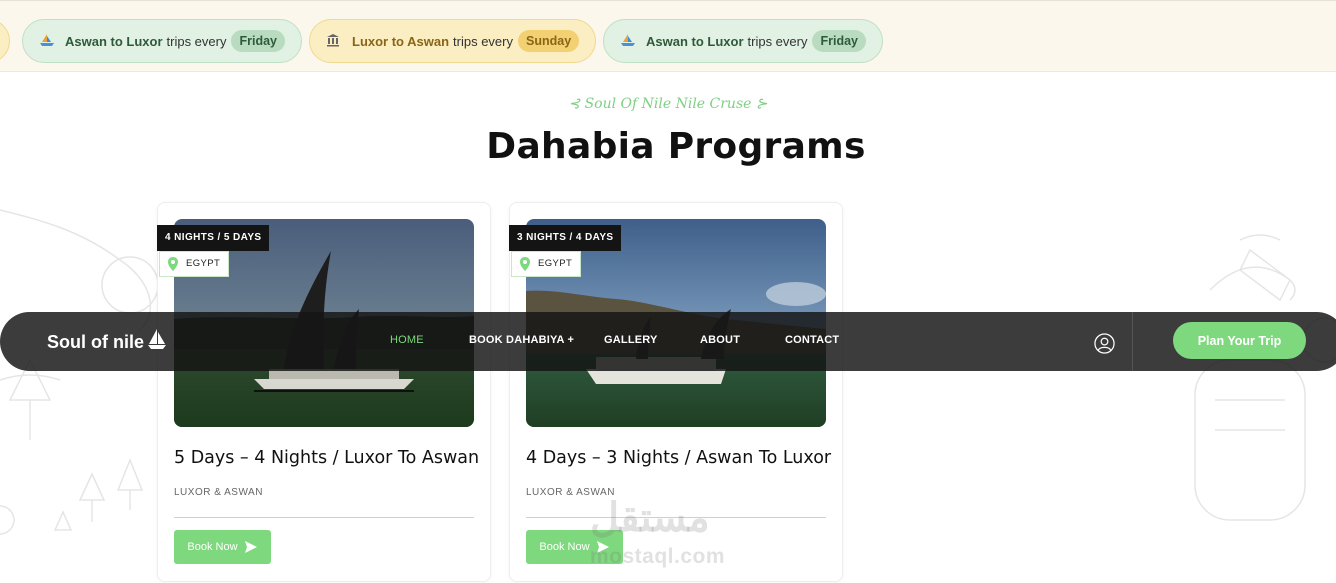  I want to click on duration-badge: 4 NIGHTS / 5 DAYS, so click(213, 238).